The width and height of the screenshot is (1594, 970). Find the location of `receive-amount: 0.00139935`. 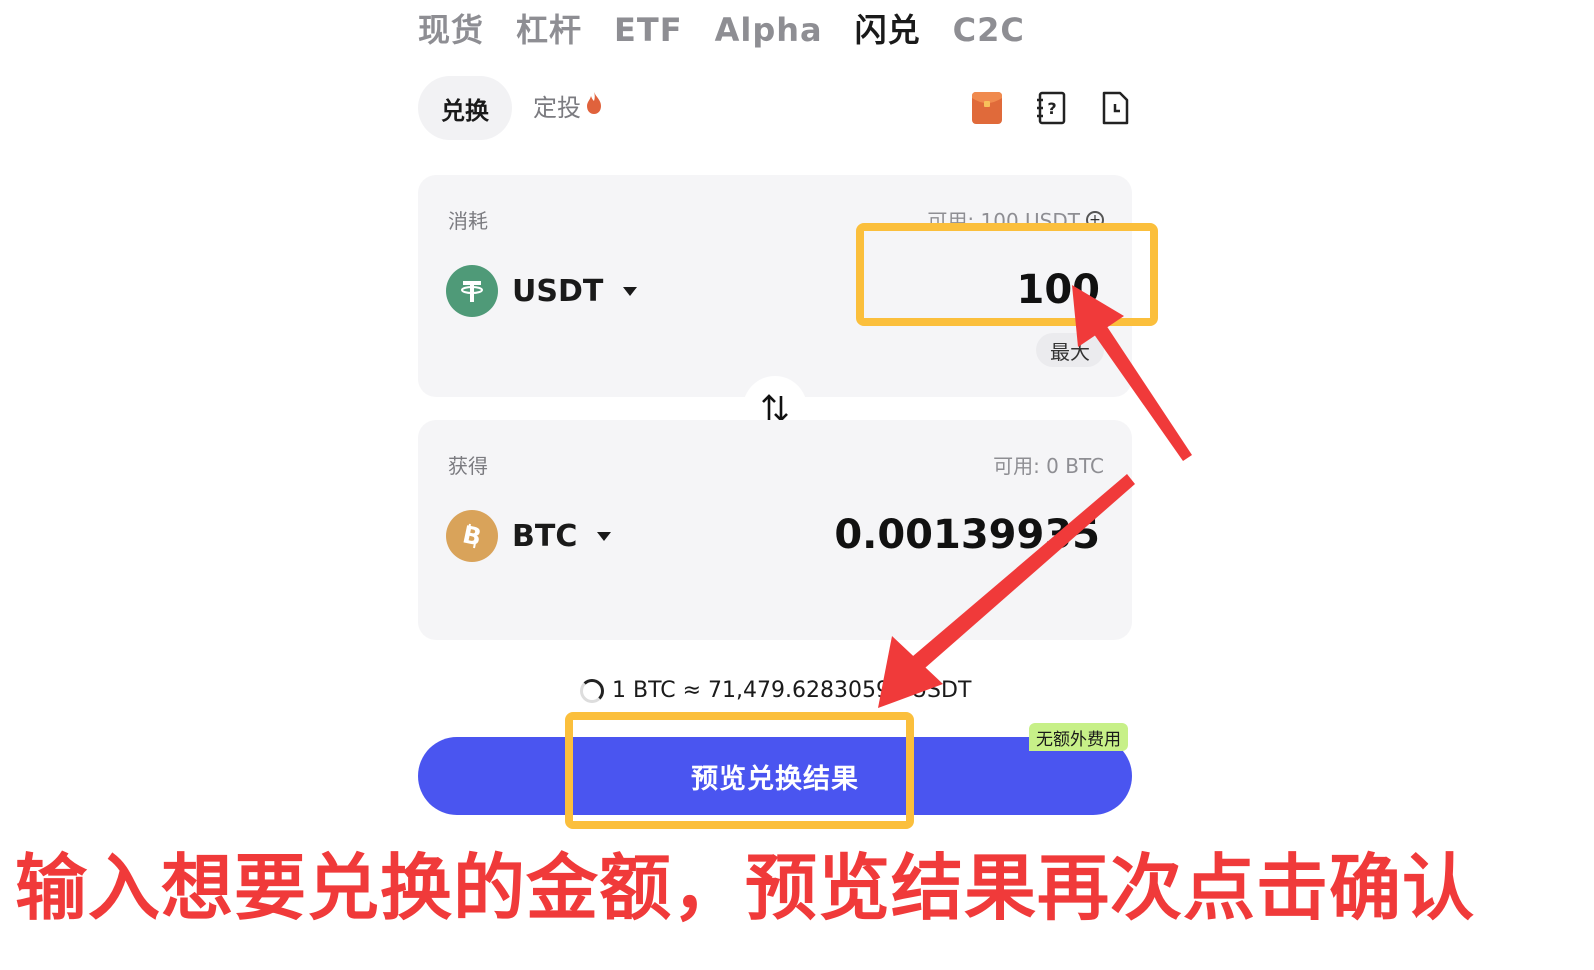

receive-amount: 0.00139935 is located at coordinates (967, 535).